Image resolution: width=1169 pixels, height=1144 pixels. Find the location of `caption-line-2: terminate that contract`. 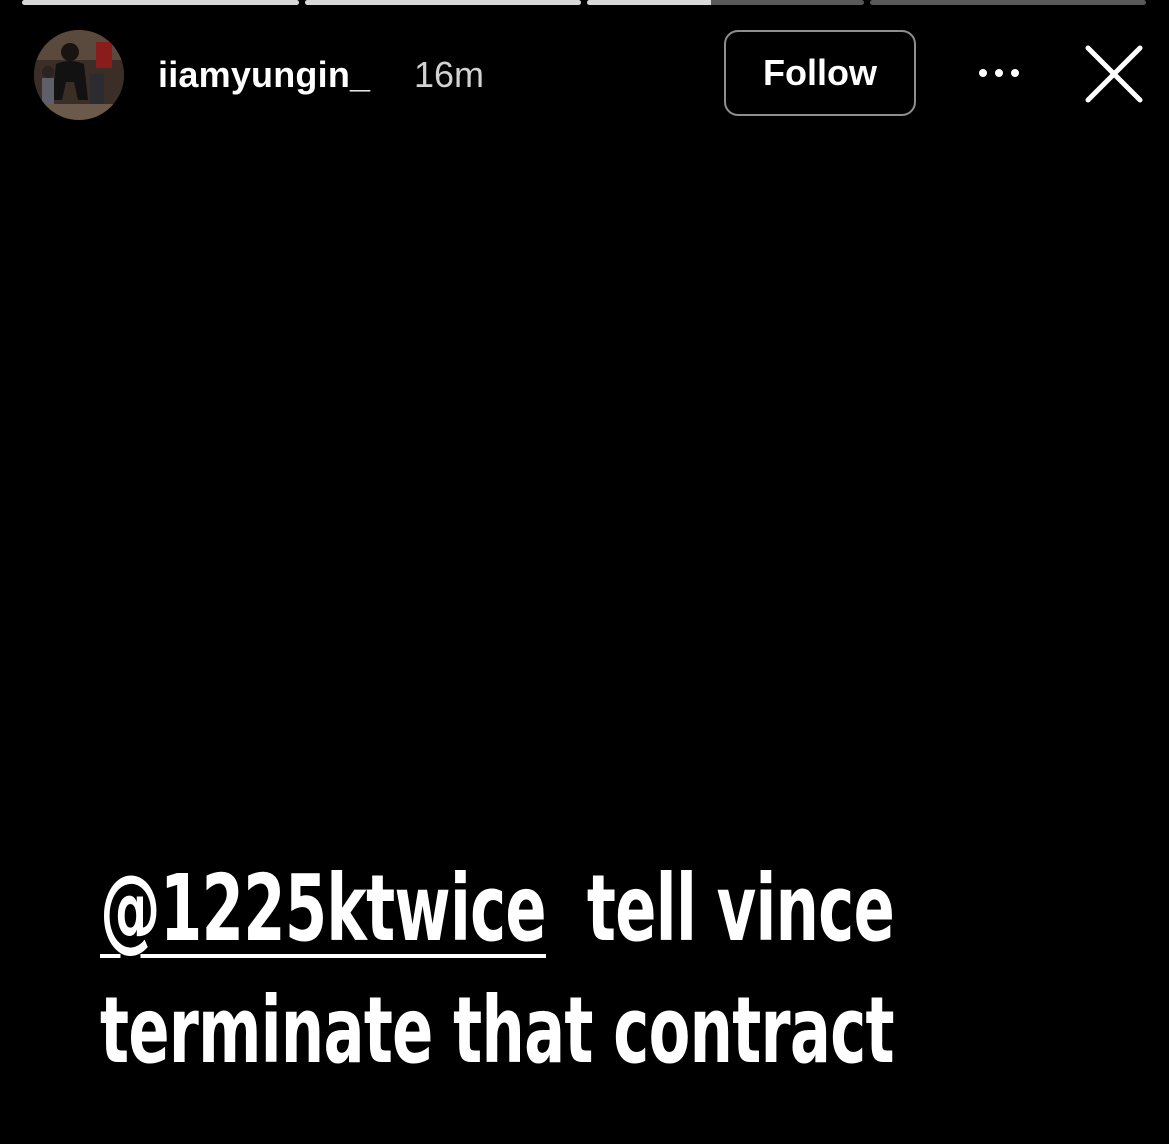

caption-line-2: terminate that contract is located at coordinates (497, 1030).